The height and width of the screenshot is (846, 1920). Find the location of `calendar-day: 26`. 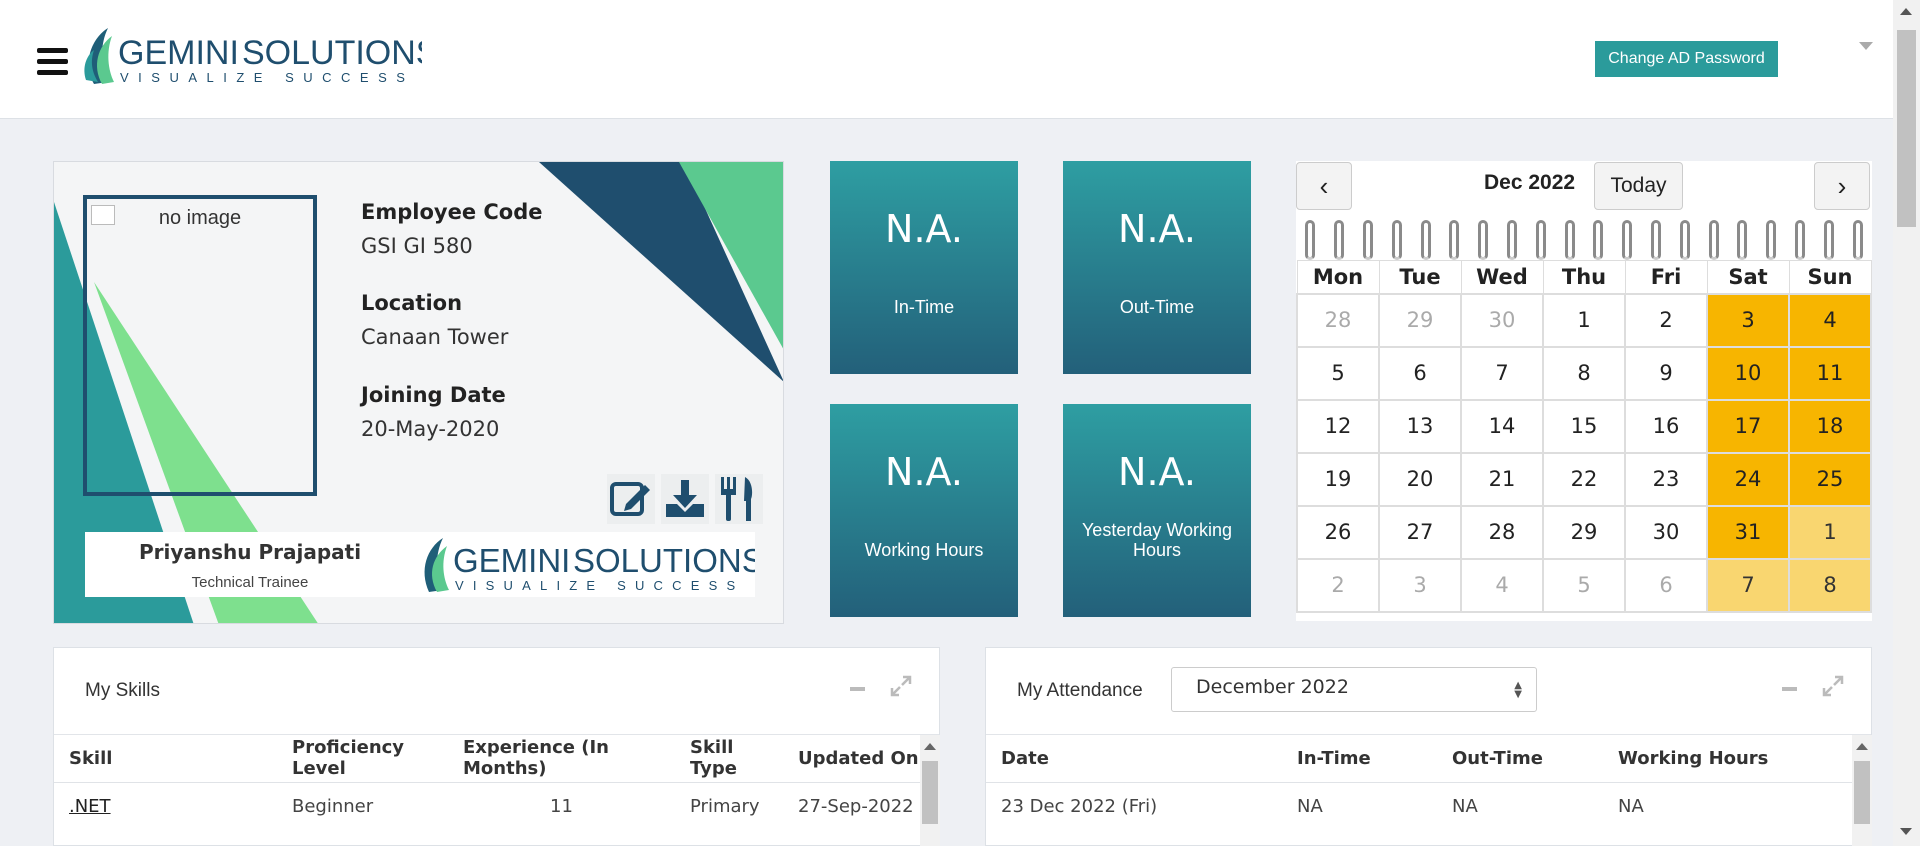

calendar-day: 26 is located at coordinates (1338, 532).